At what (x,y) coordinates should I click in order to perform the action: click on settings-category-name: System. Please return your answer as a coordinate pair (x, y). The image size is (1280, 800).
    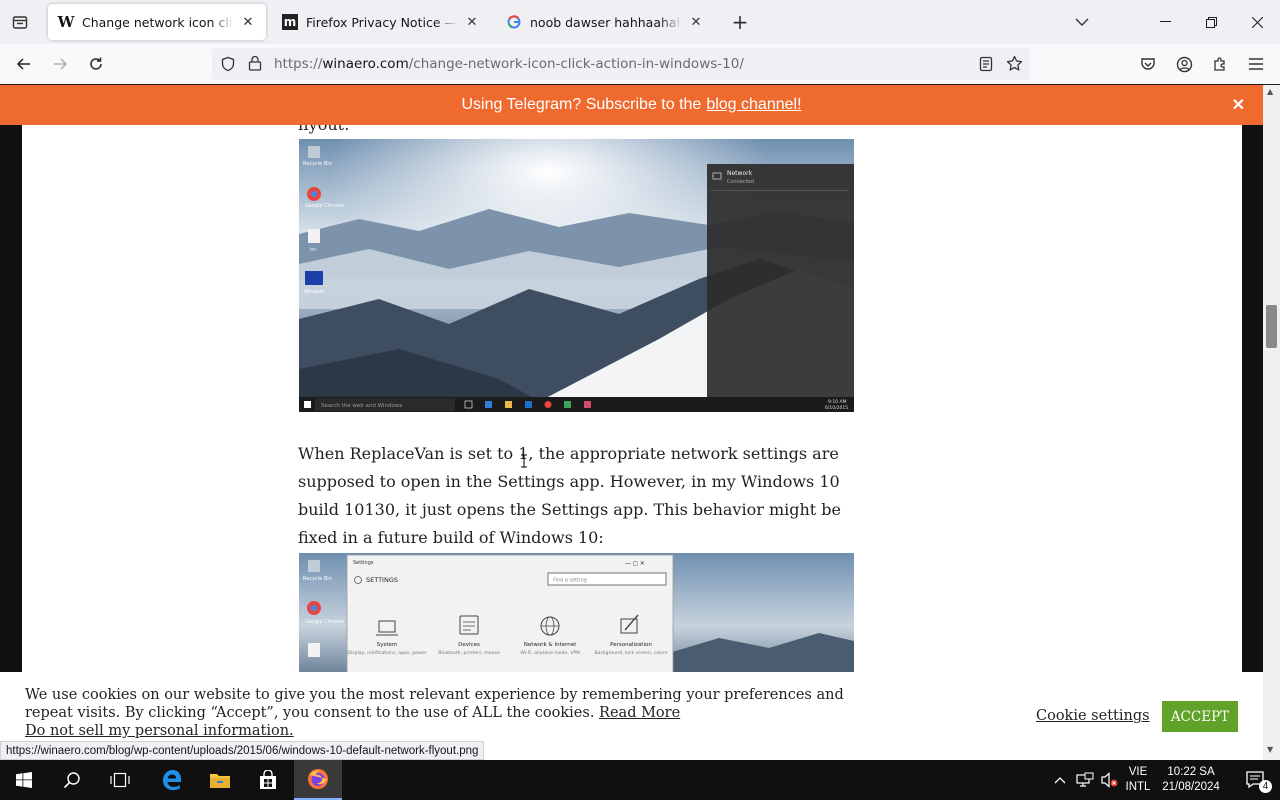
    Looking at the image, I should click on (387, 645).